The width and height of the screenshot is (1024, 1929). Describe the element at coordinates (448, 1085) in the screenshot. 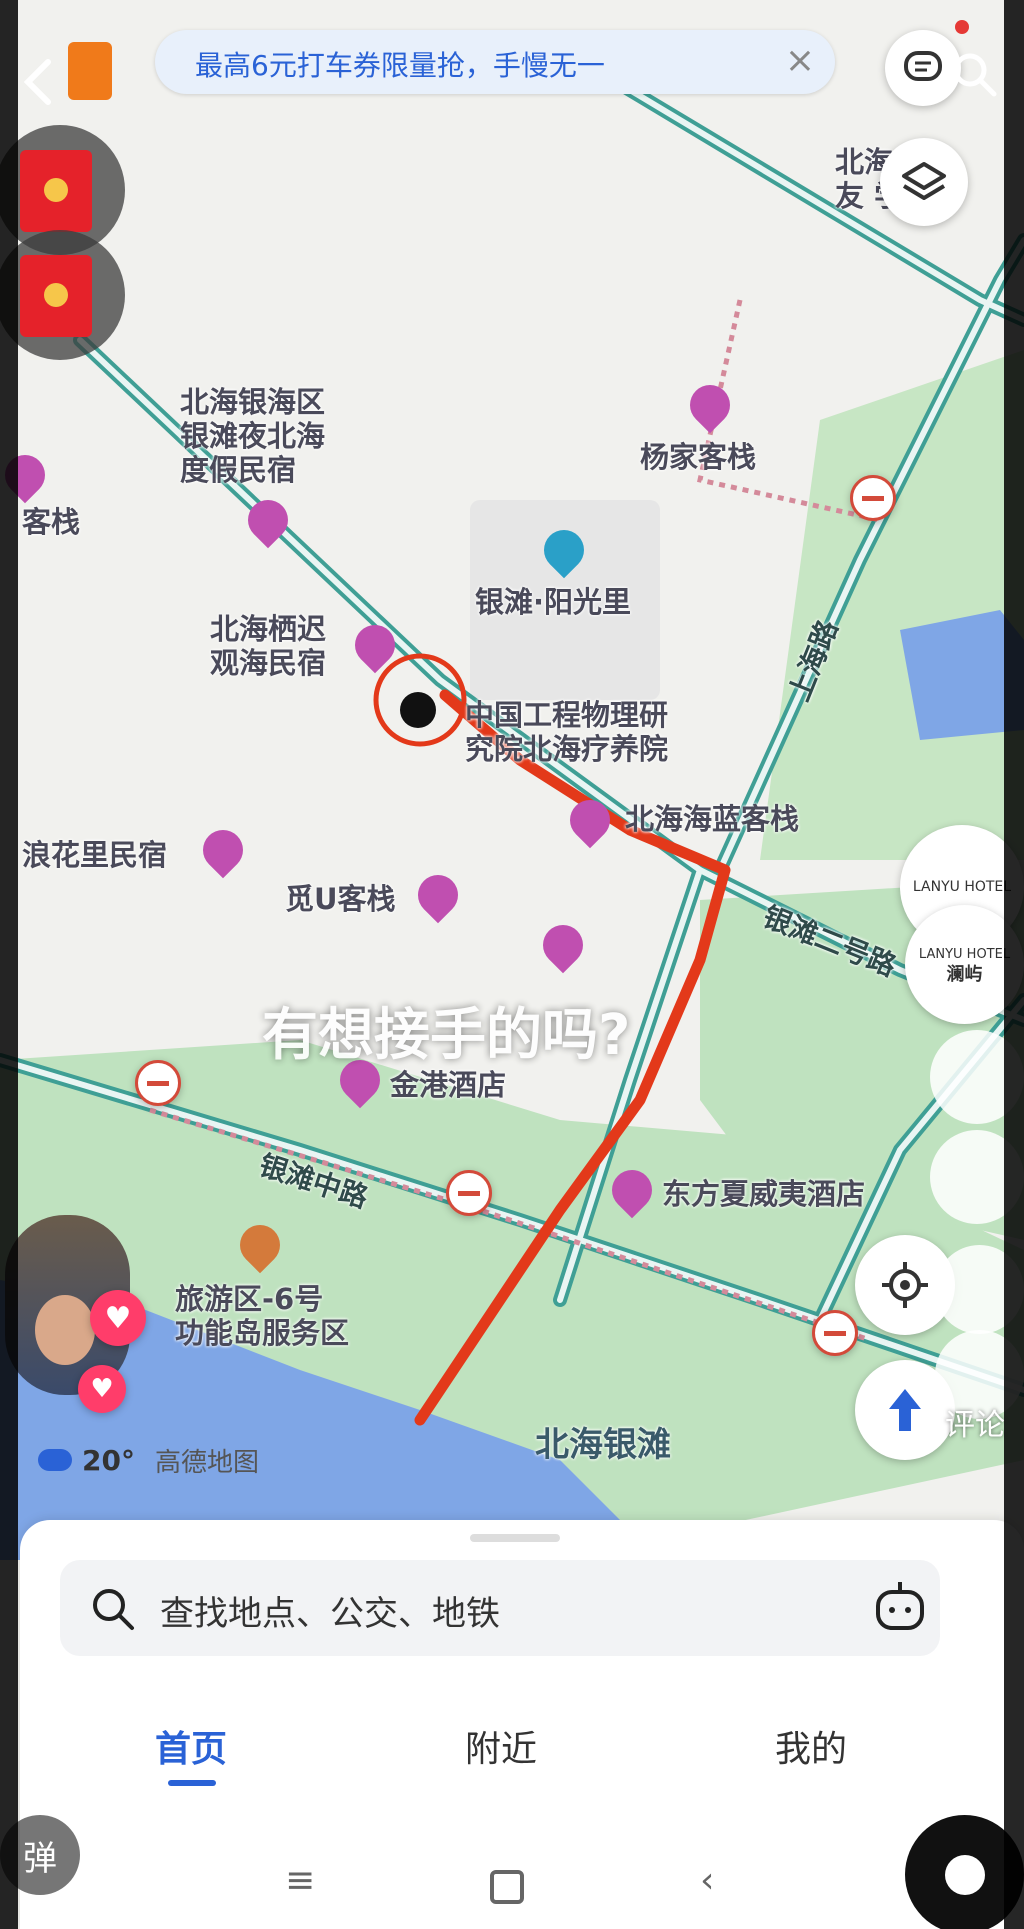

I see `poi-label: 金港酒店` at that location.